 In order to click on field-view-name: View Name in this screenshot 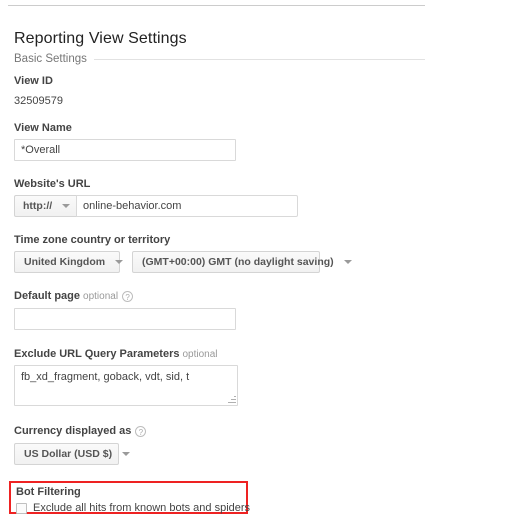, I will do `click(43, 128)`.